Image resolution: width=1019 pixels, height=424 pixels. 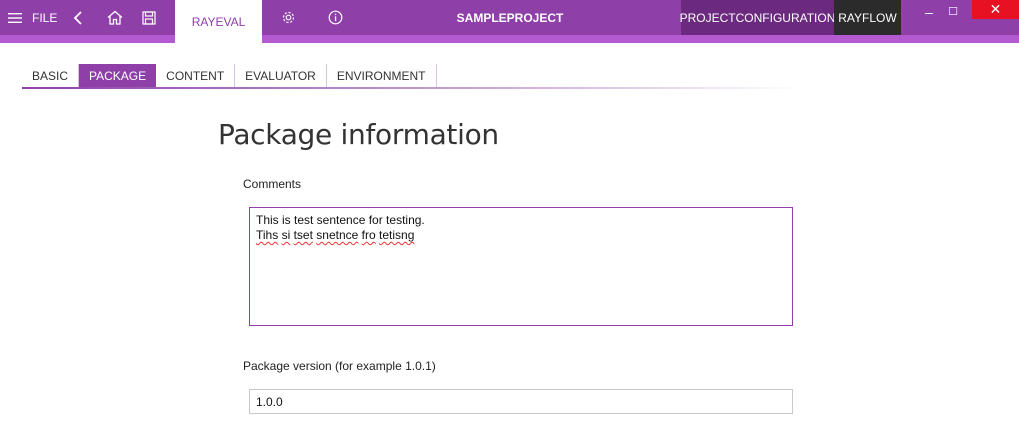 What do you see at coordinates (340, 220) in the screenshot?
I see `comment-text: This is test sentence for testing.` at bounding box center [340, 220].